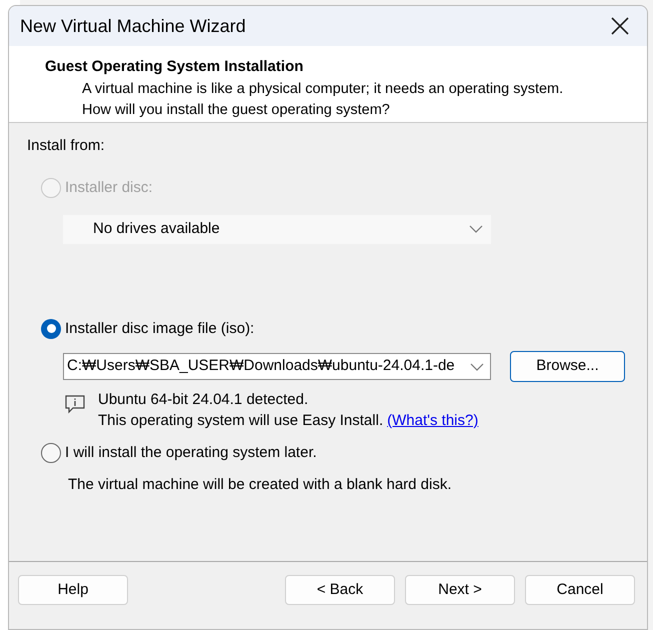 Image resolution: width=653 pixels, height=630 pixels. Describe the element at coordinates (322, 100) in the screenshot. I see `page-description: A virtual machine is like a physical computer; it needs an operating system. How will you install the guest operating system?` at that location.